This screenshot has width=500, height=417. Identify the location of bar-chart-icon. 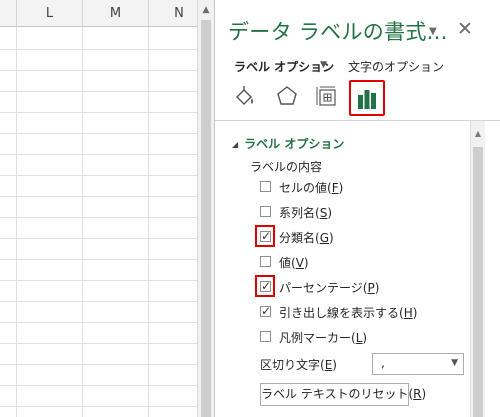
(367, 99).